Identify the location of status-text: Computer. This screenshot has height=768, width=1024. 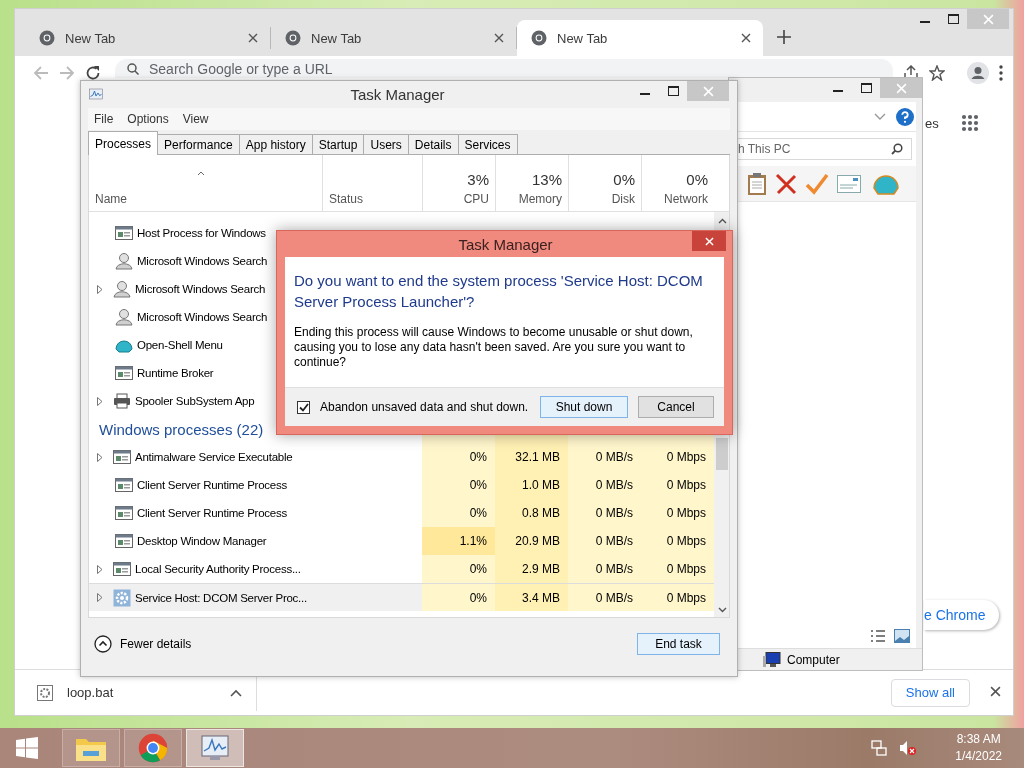
(813, 659).